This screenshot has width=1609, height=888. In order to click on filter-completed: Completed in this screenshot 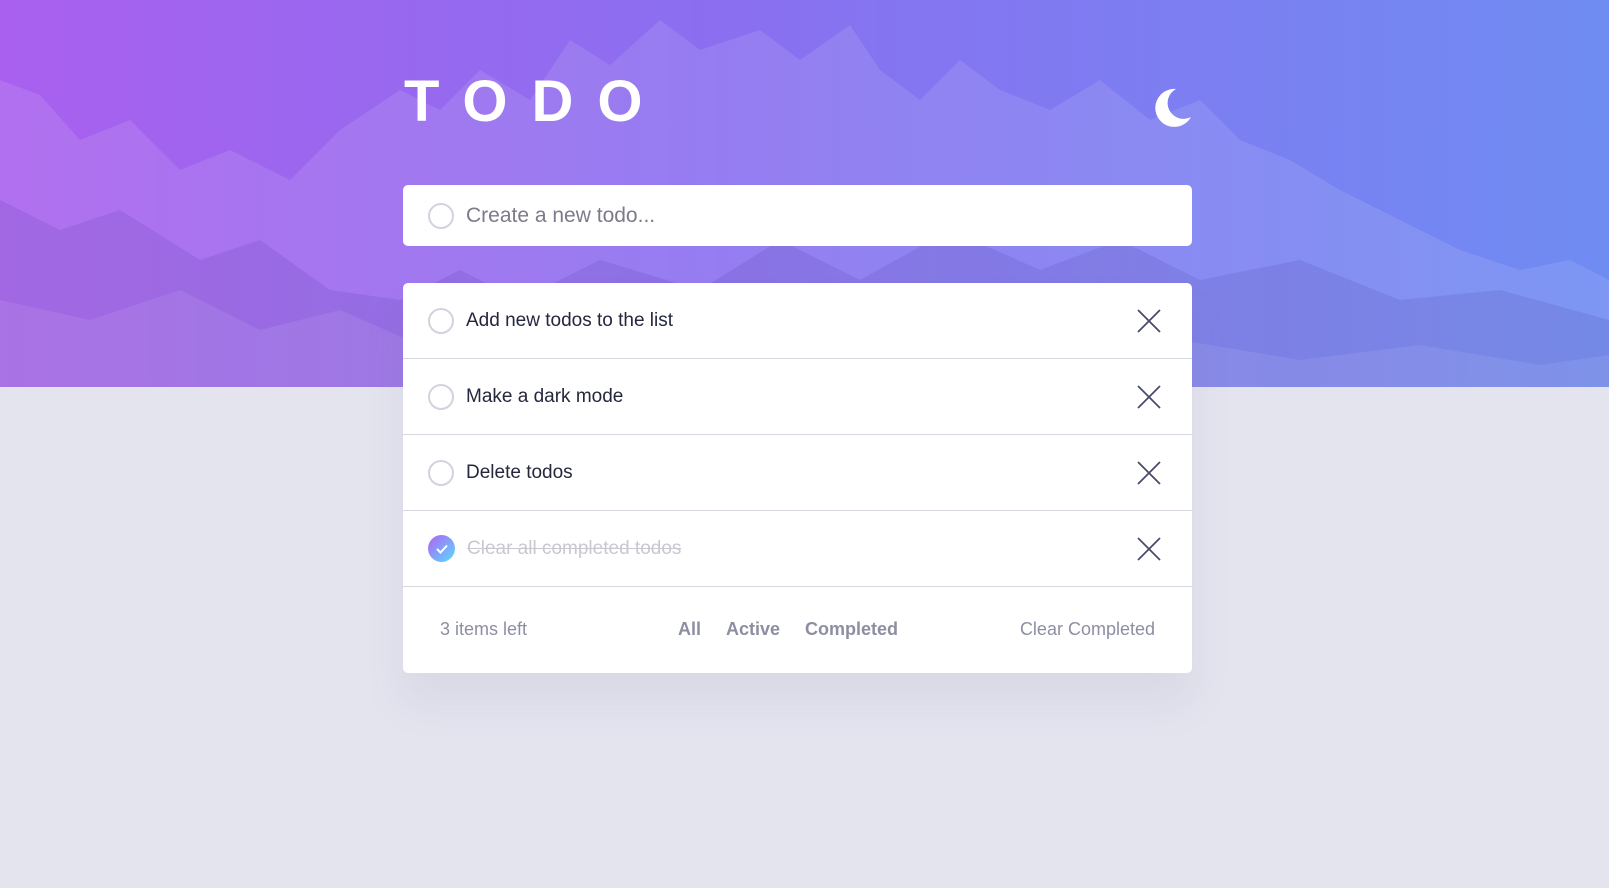, I will do `click(851, 629)`.